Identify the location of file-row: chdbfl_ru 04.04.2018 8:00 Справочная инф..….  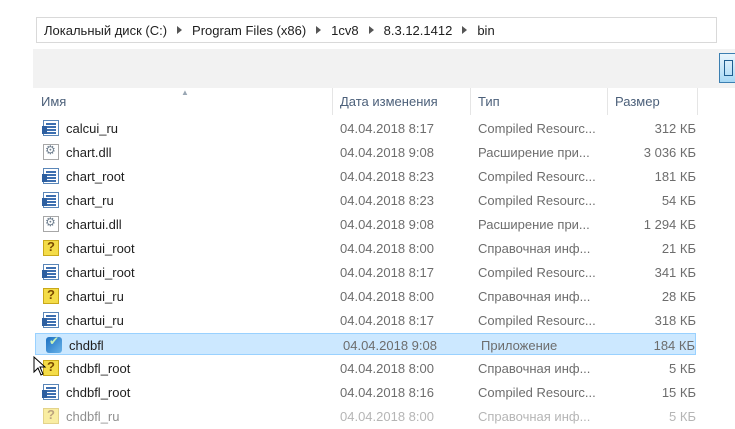
(364, 416).